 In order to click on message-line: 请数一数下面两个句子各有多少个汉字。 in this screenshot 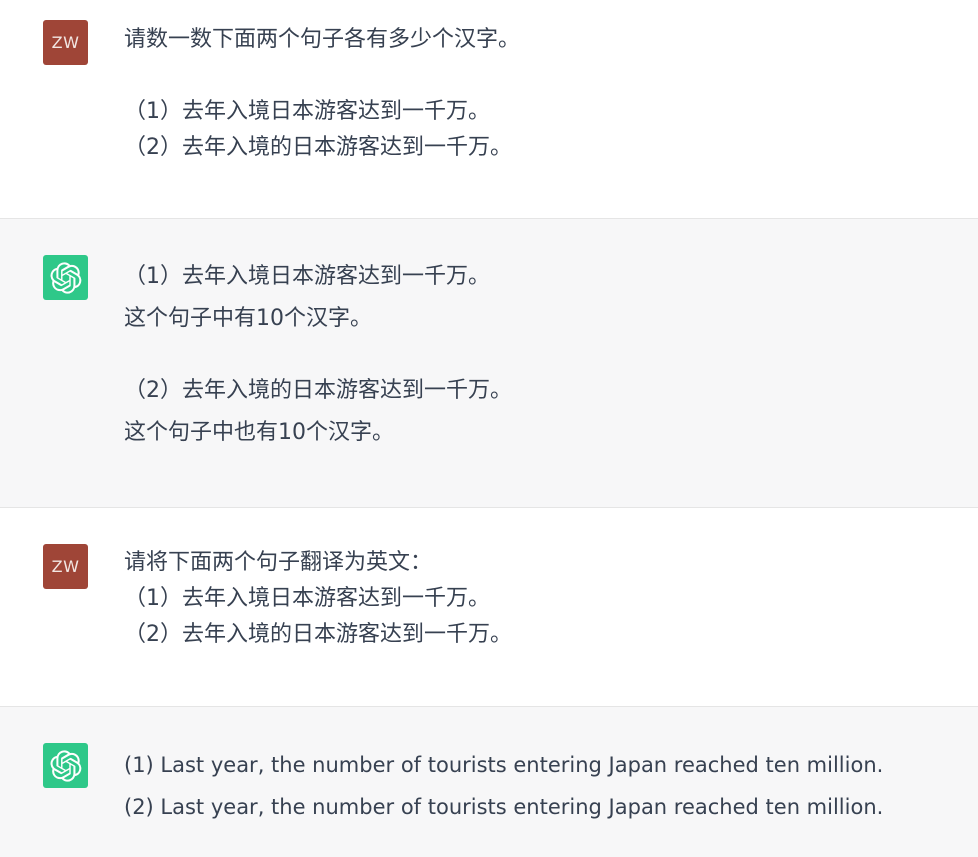, I will do `click(322, 39)`.